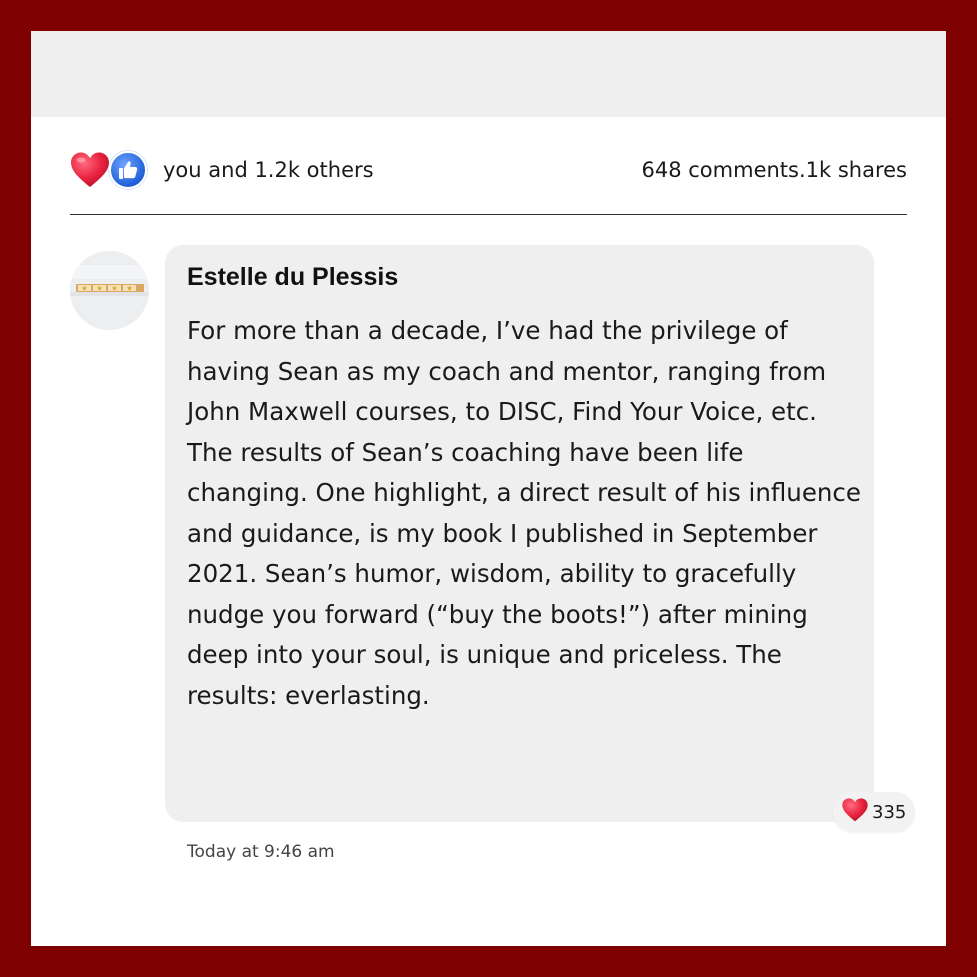 The height and width of the screenshot is (977, 977). I want to click on comments-shares-count: 648 comments.1k shares, so click(775, 170).